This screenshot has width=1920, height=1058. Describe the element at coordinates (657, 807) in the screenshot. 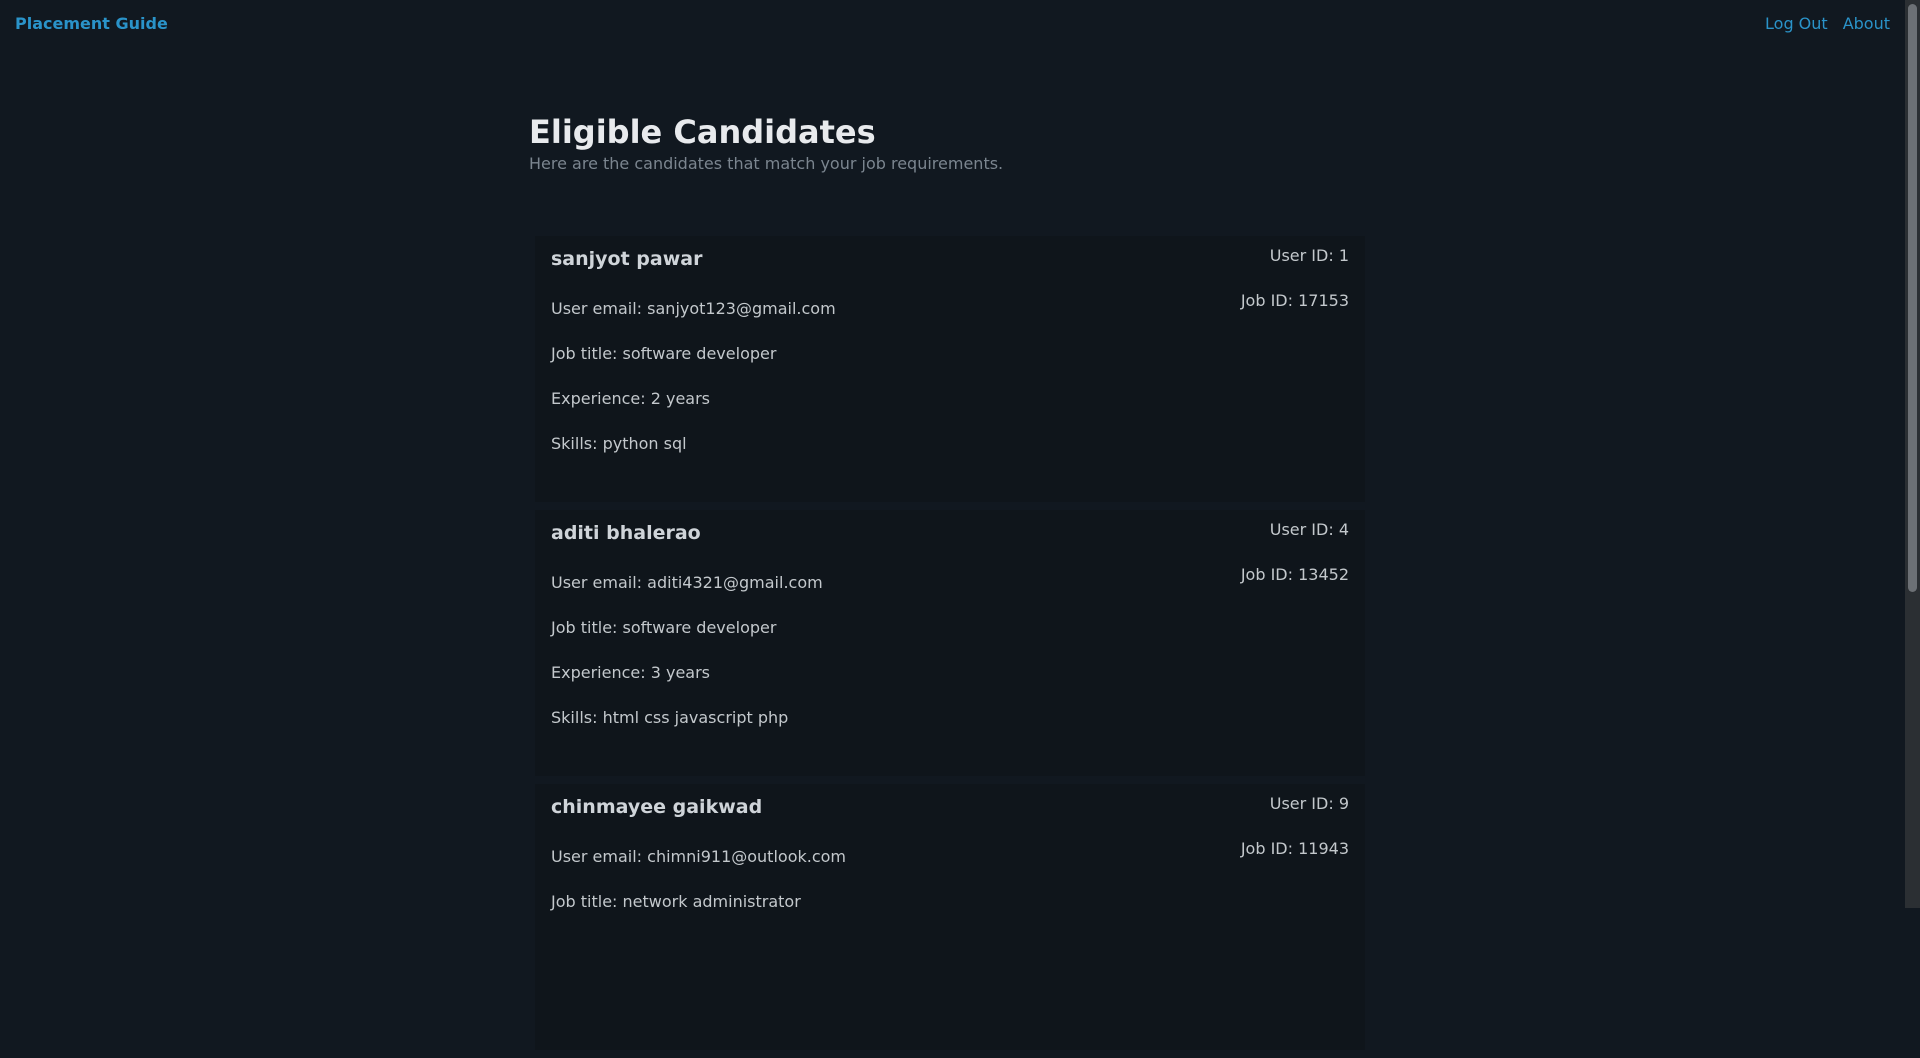

I see `candidate-name: chinmayee gaikwad` at that location.